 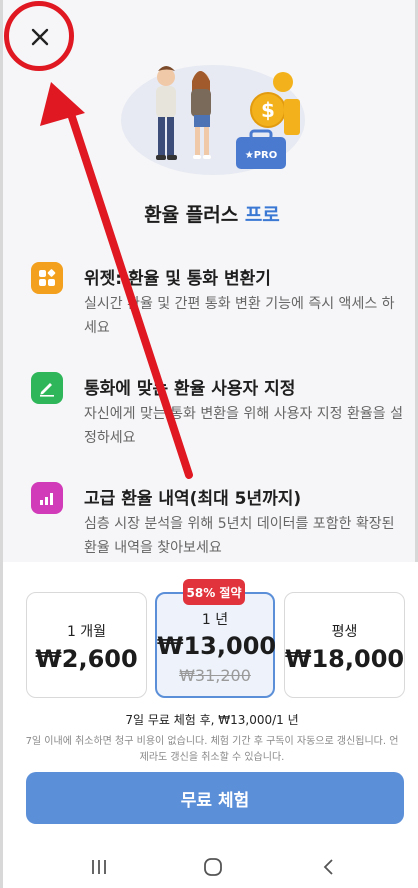 What do you see at coordinates (213, 120) in the screenshot?
I see `hero-illustration: $ ★PRO` at bounding box center [213, 120].